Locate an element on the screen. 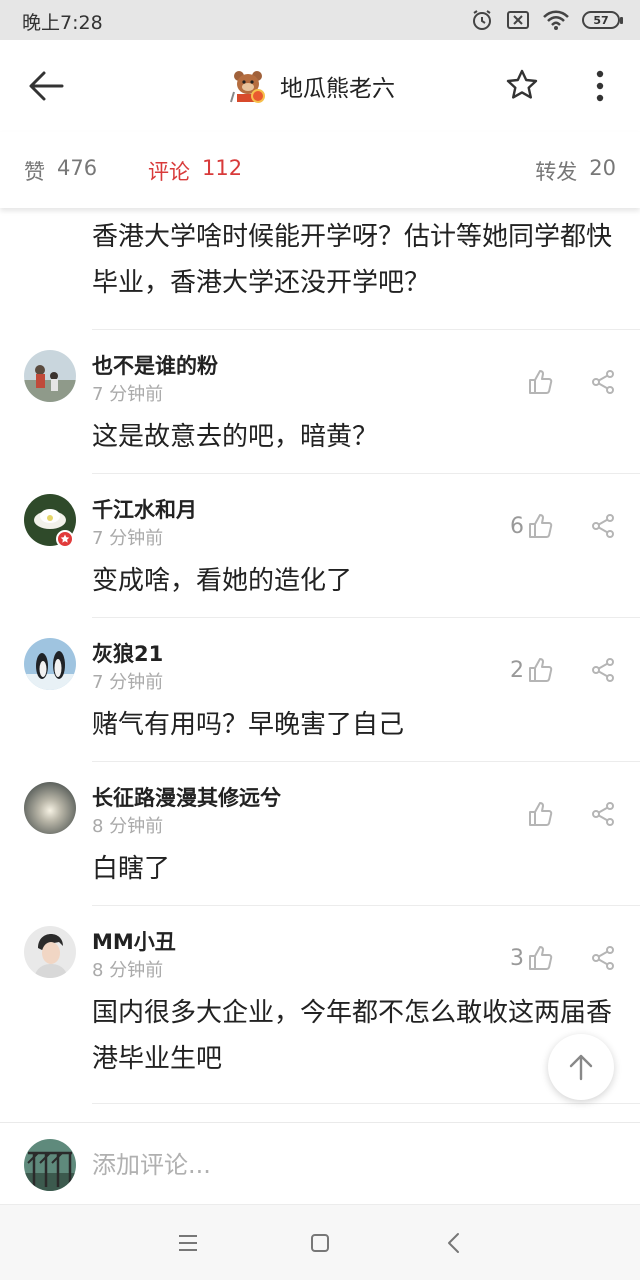  author-title: 地瓜熊老六 is located at coordinates (311, 86).